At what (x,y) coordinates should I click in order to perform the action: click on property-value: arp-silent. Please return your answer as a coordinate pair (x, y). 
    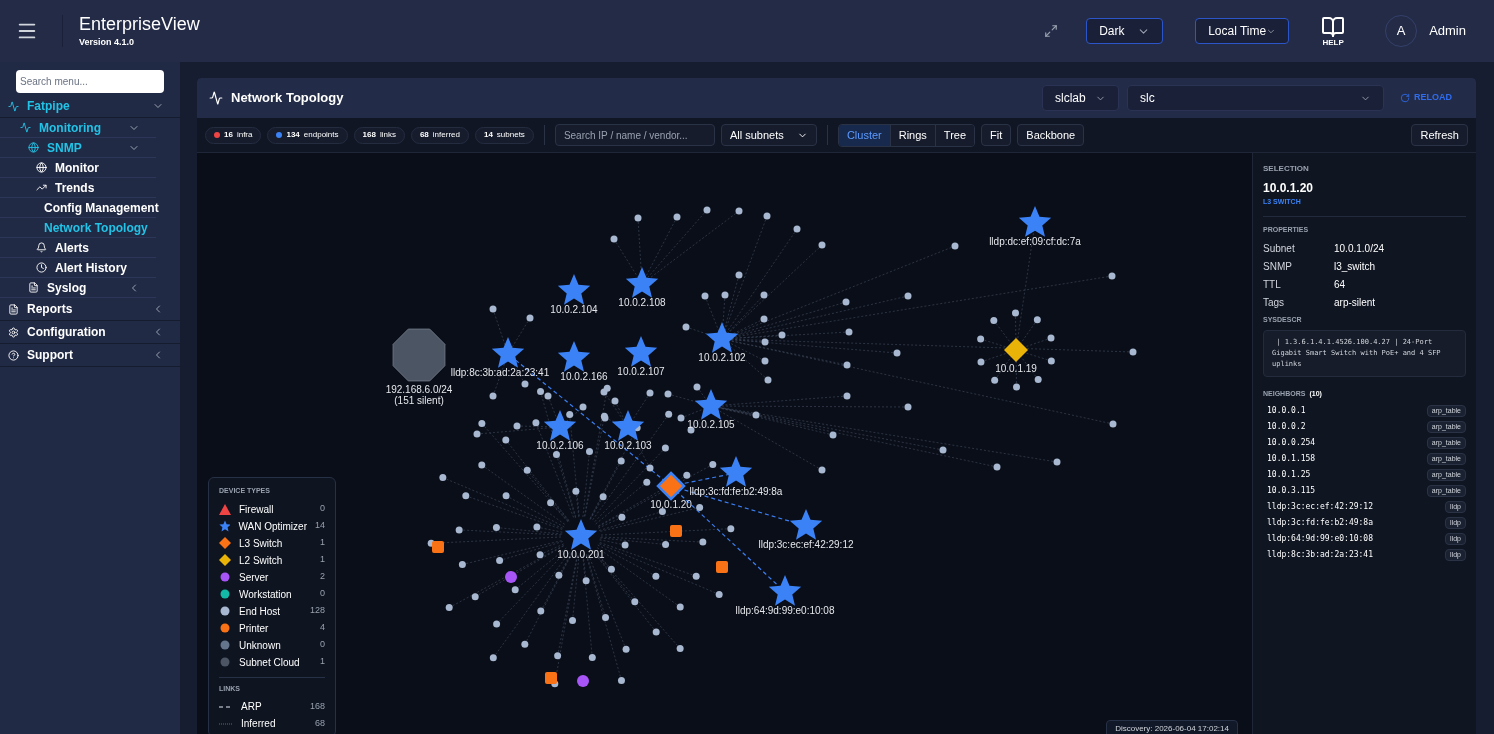
    Looking at the image, I should click on (1355, 302).